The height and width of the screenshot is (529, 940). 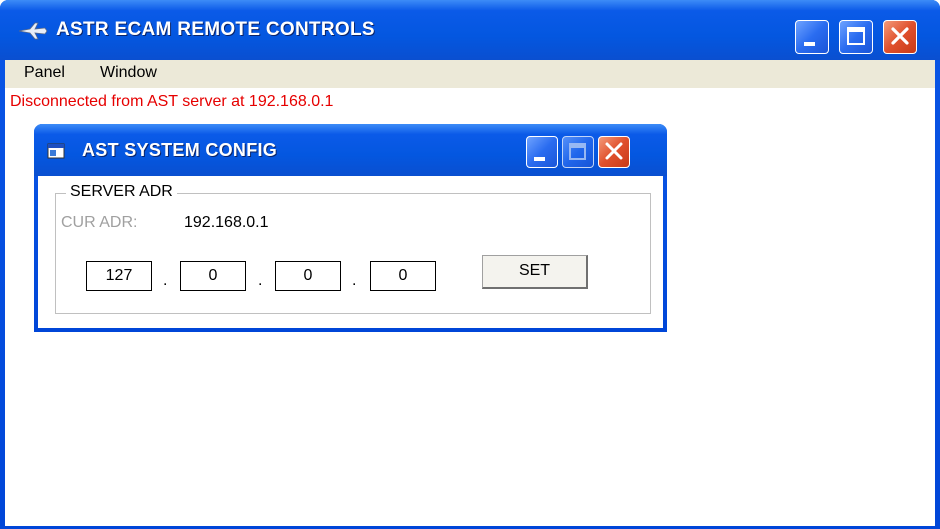 What do you see at coordinates (812, 37) in the screenshot?
I see `minimize-button` at bounding box center [812, 37].